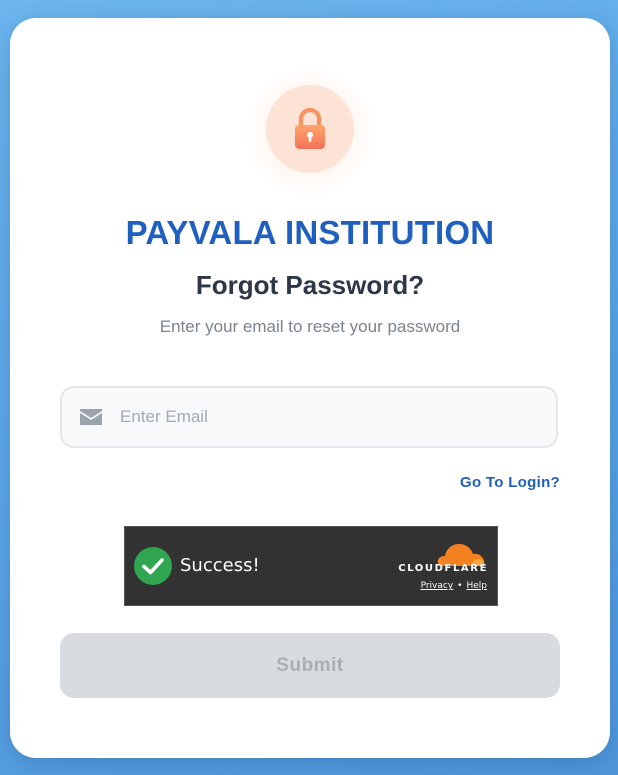 This screenshot has width=618, height=775. Describe the element at coordinates (310, 326) in the screenshot. I see `page-subtitle: Enter your email to reset your password` at that location.